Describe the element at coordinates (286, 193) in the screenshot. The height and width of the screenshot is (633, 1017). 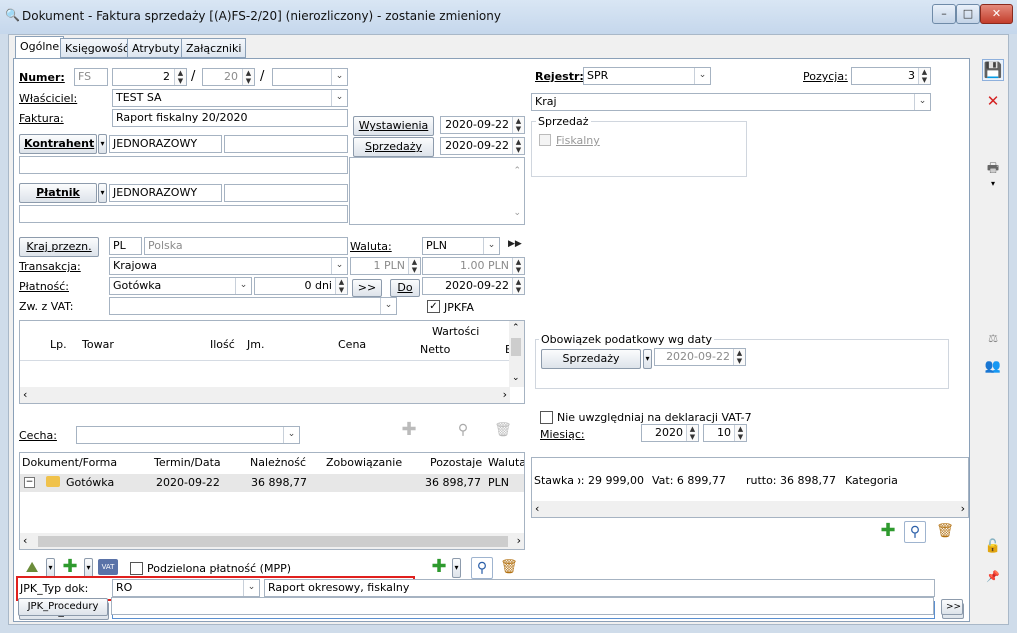
I see `platnik-extra-field` at that location.